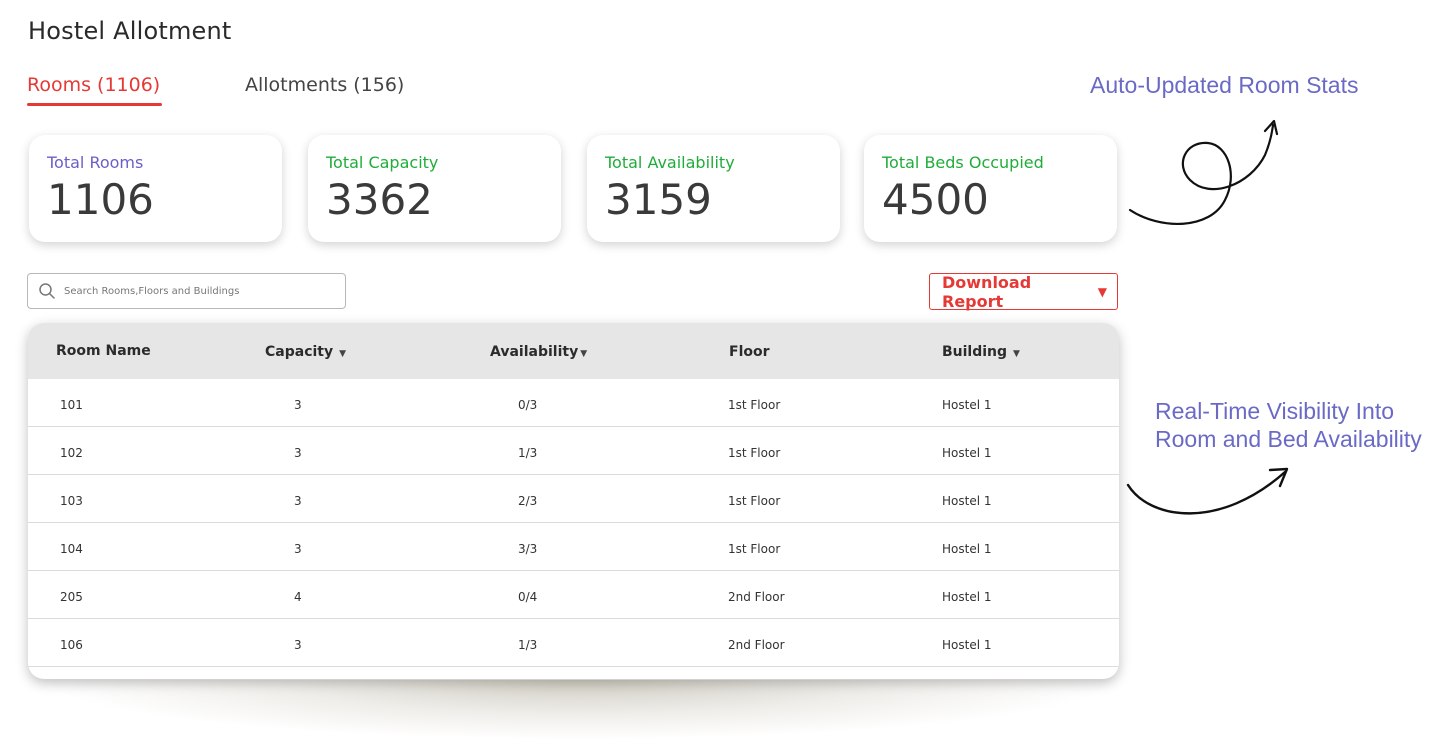 Image resolution: width=1443 pixels, height=756 pixels. What do you see at coordinates (324, 85) in the screenshot?
I see `tab-allotments: Allotments (156)` at bounding box center [324, 85].